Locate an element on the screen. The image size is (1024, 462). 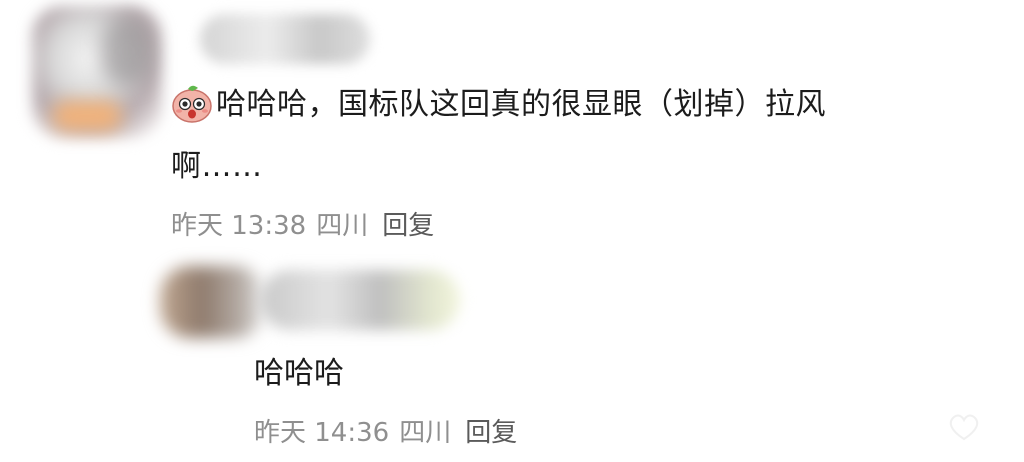
reply-time: 昨天 14:36 is located at coordinates (322, 433).